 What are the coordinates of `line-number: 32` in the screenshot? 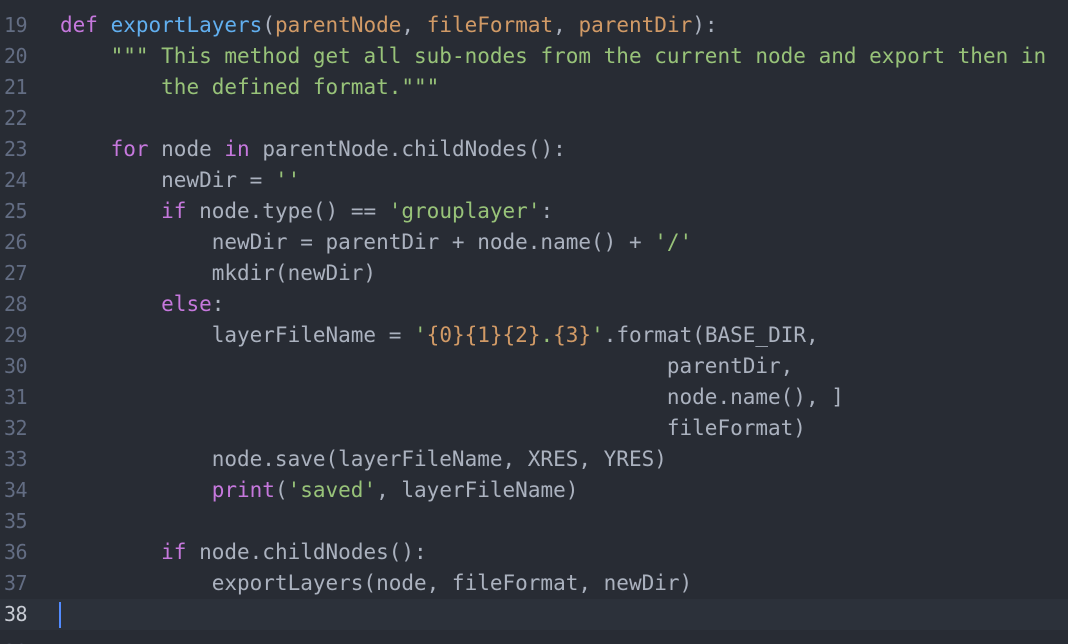 It's located at (16, 428).